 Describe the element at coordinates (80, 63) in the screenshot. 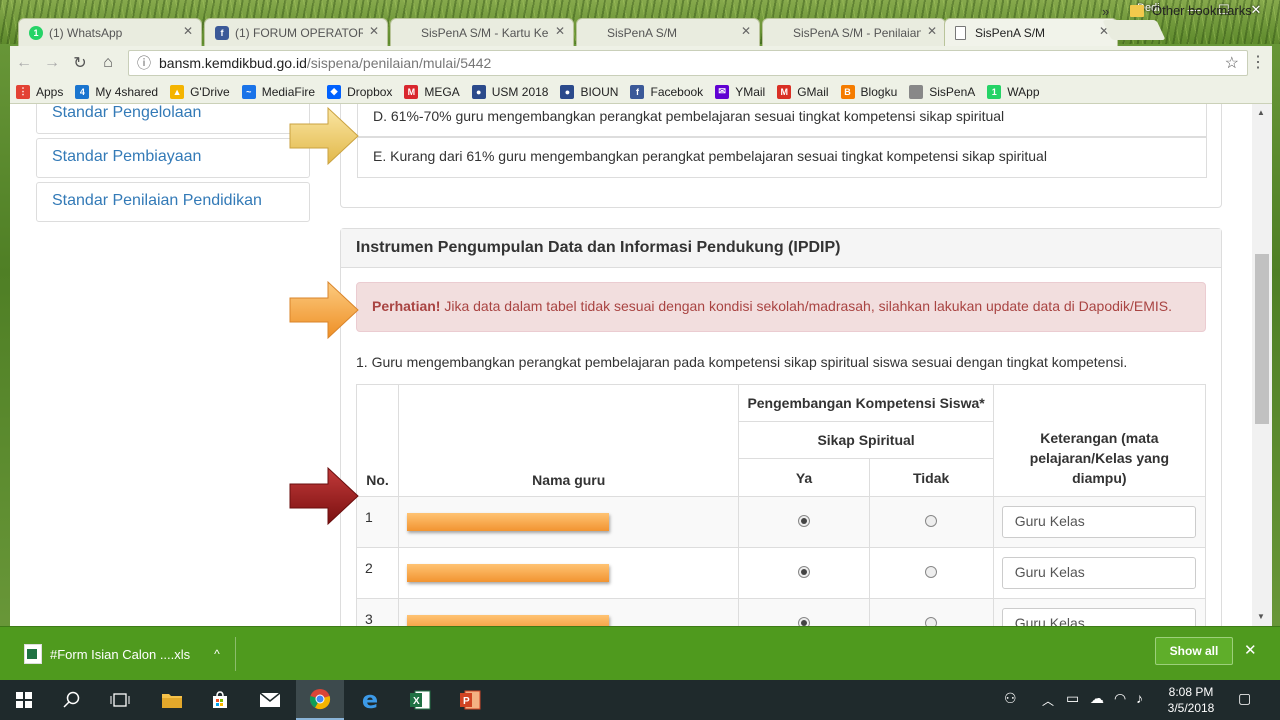

I see `reload-button: ↻` at that location.